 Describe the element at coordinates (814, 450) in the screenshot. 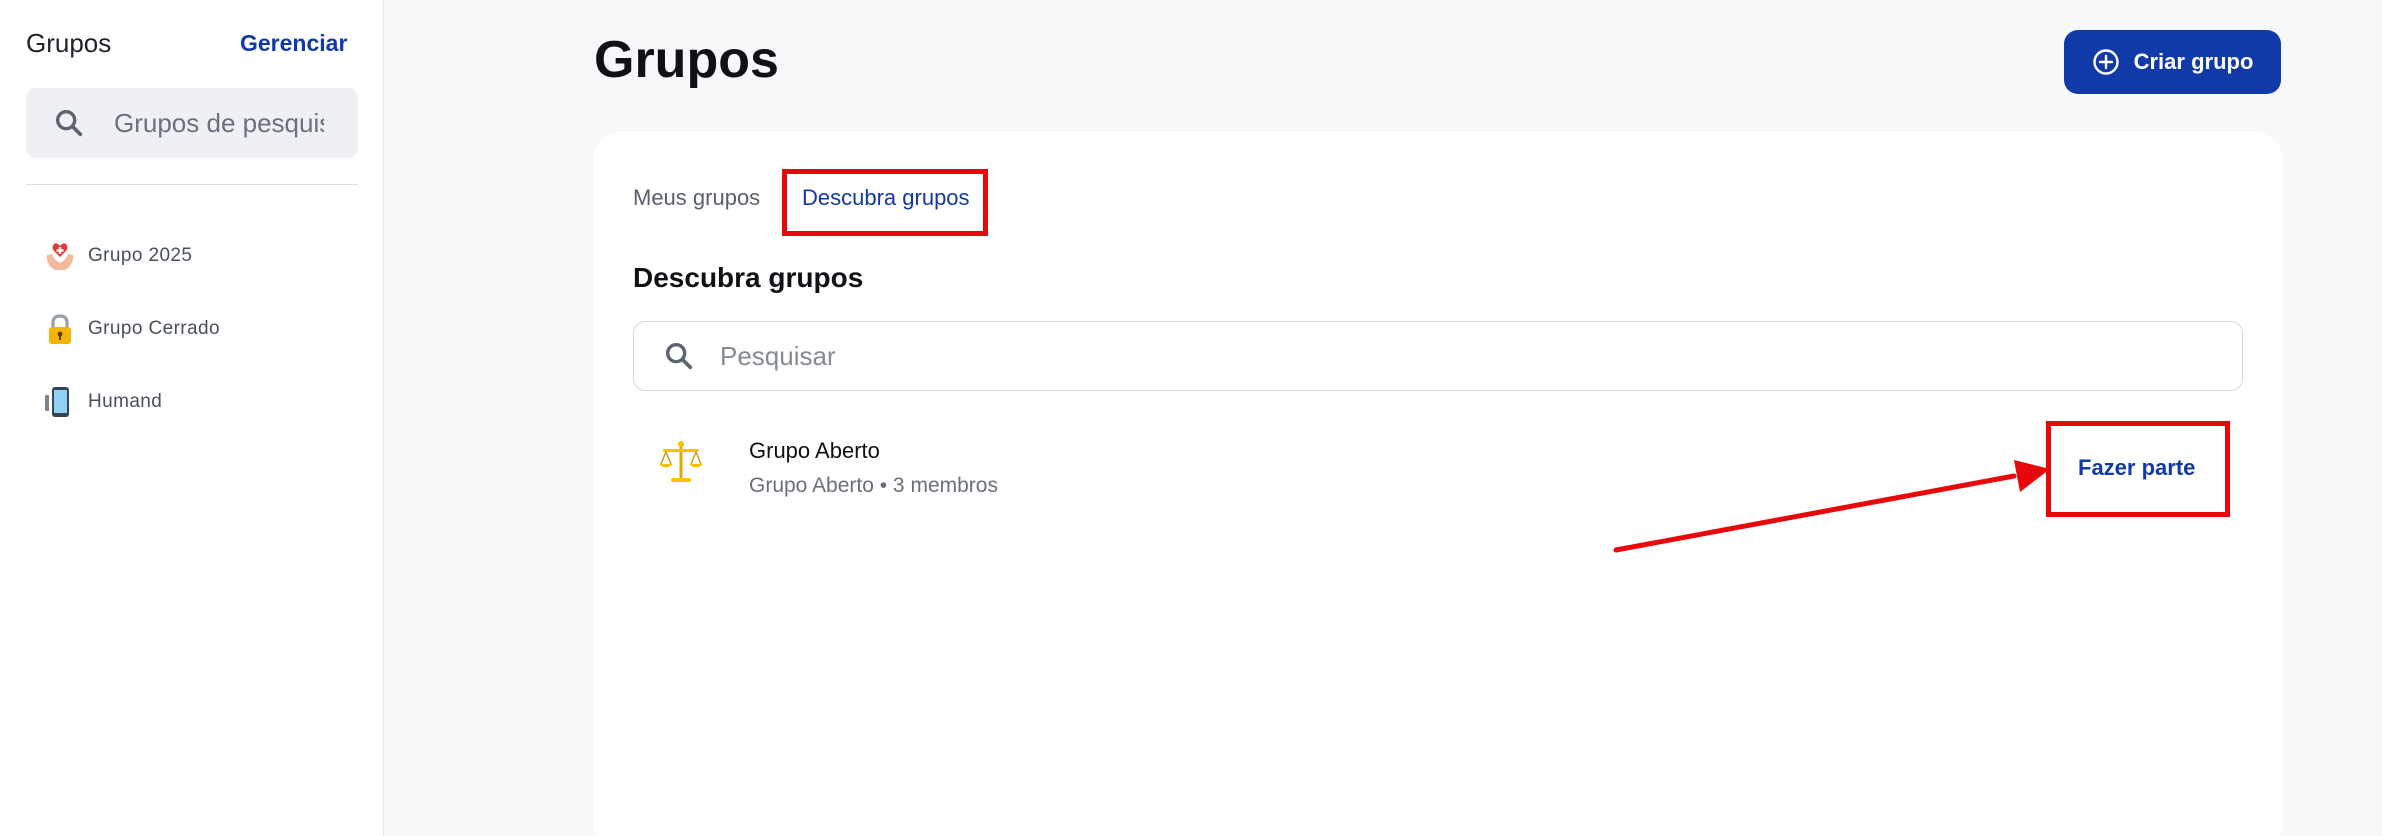

I see `group-name: Grupo Aberto` at that location.